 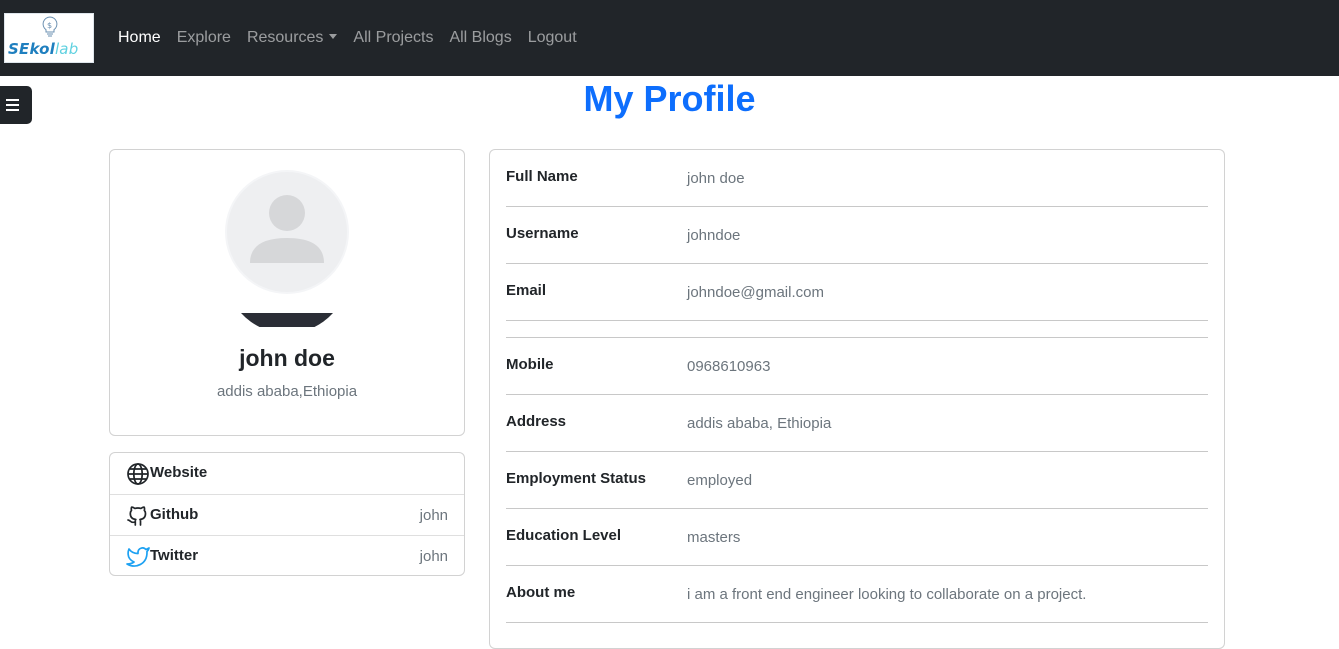 What do you see at coordinates (287, 358) in the screenshot?
I see `profile-name: john doe` at bounding box center [287, 358].